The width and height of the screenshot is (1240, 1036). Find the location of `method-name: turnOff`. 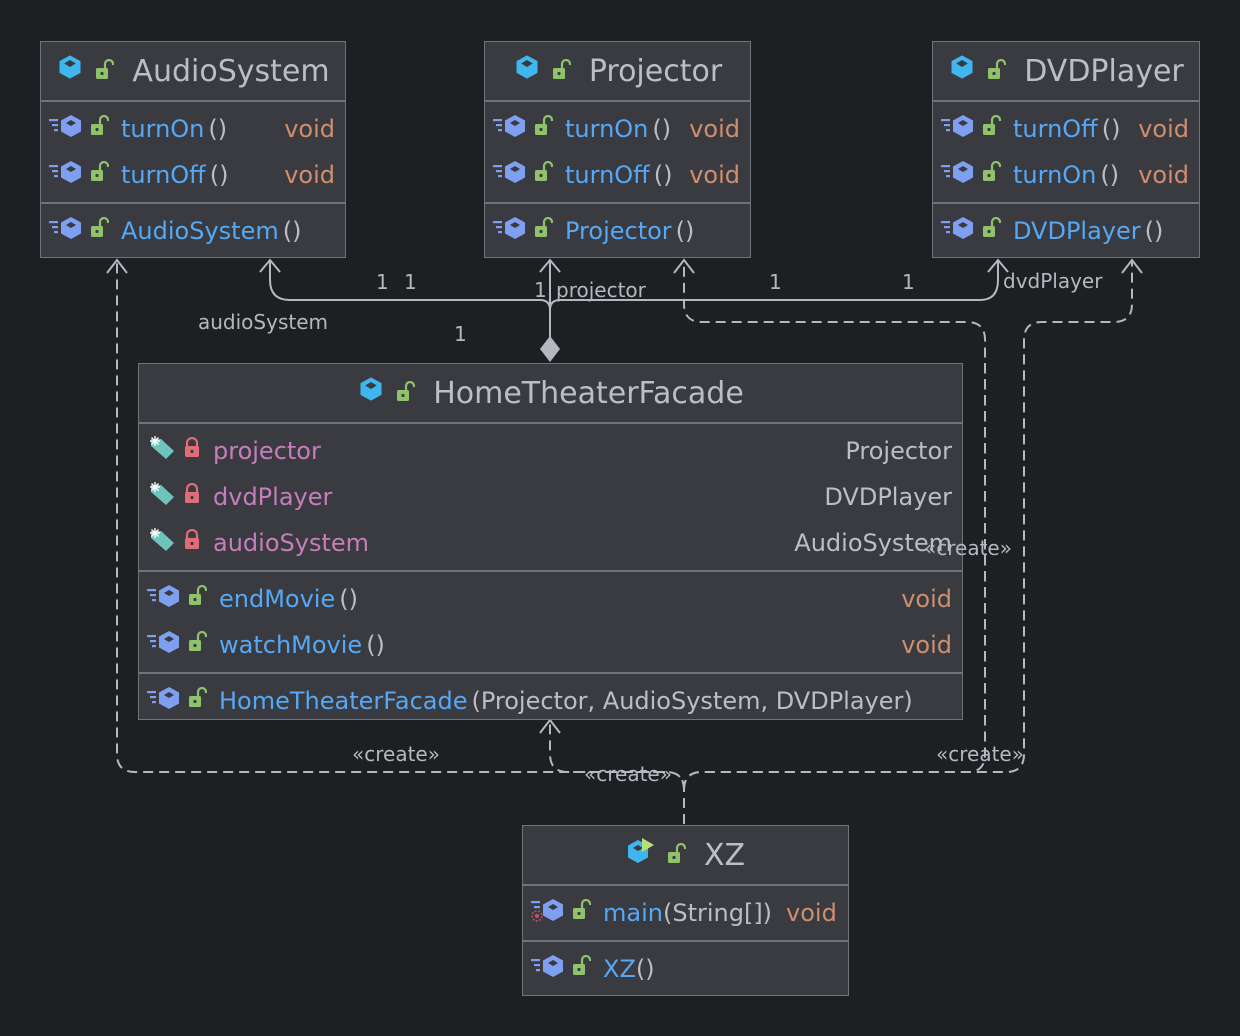

method-name: turnOff is located at coordinates (1055, 129).